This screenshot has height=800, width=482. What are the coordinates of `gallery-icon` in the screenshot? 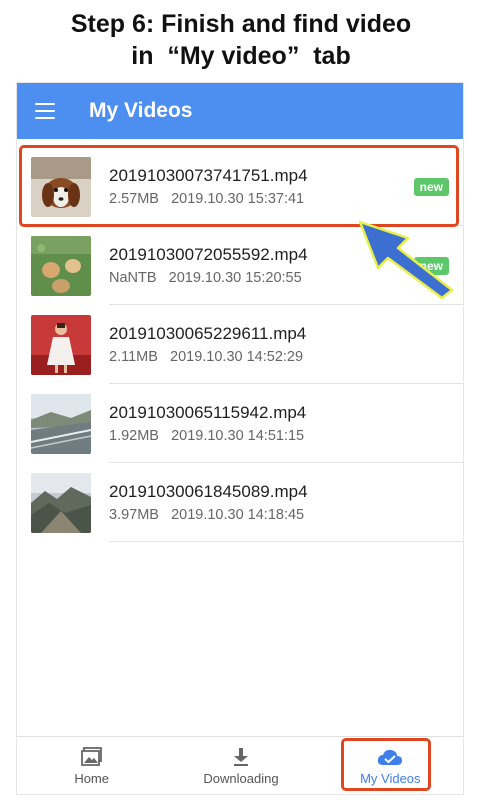 It's located at (91, 757).